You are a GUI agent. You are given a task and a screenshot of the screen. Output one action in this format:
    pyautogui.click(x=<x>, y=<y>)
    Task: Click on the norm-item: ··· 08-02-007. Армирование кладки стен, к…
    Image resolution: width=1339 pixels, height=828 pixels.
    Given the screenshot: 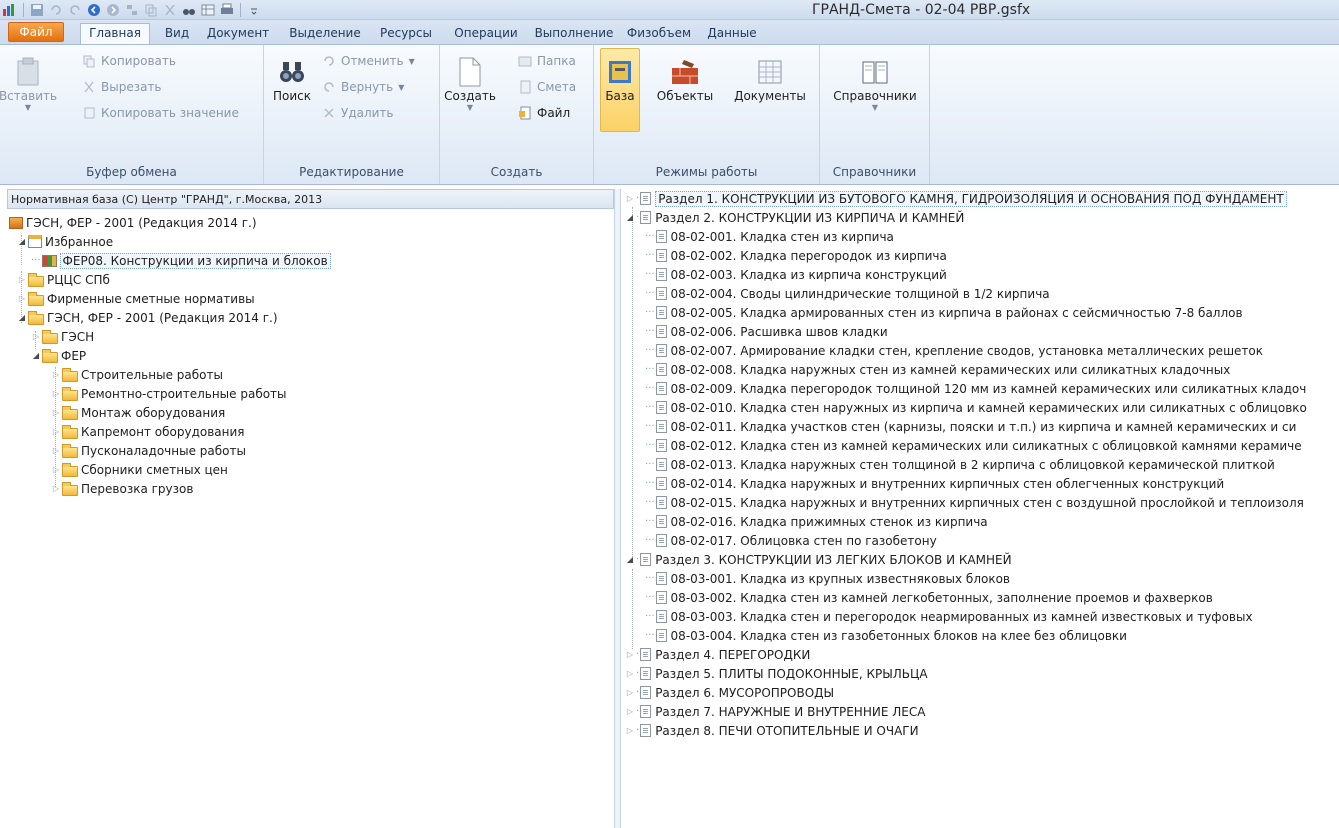 What is the action you would take?
    pyautogui.click(x=954, y=350)
    